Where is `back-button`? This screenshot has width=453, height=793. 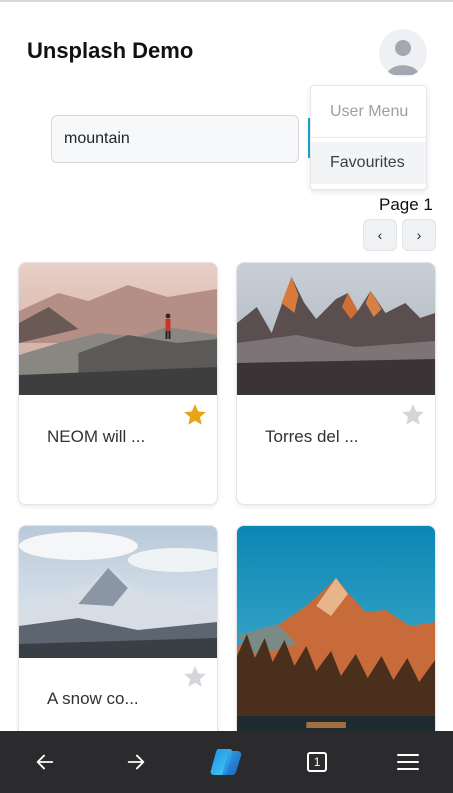 back-button is located at coordinates (45, 762).